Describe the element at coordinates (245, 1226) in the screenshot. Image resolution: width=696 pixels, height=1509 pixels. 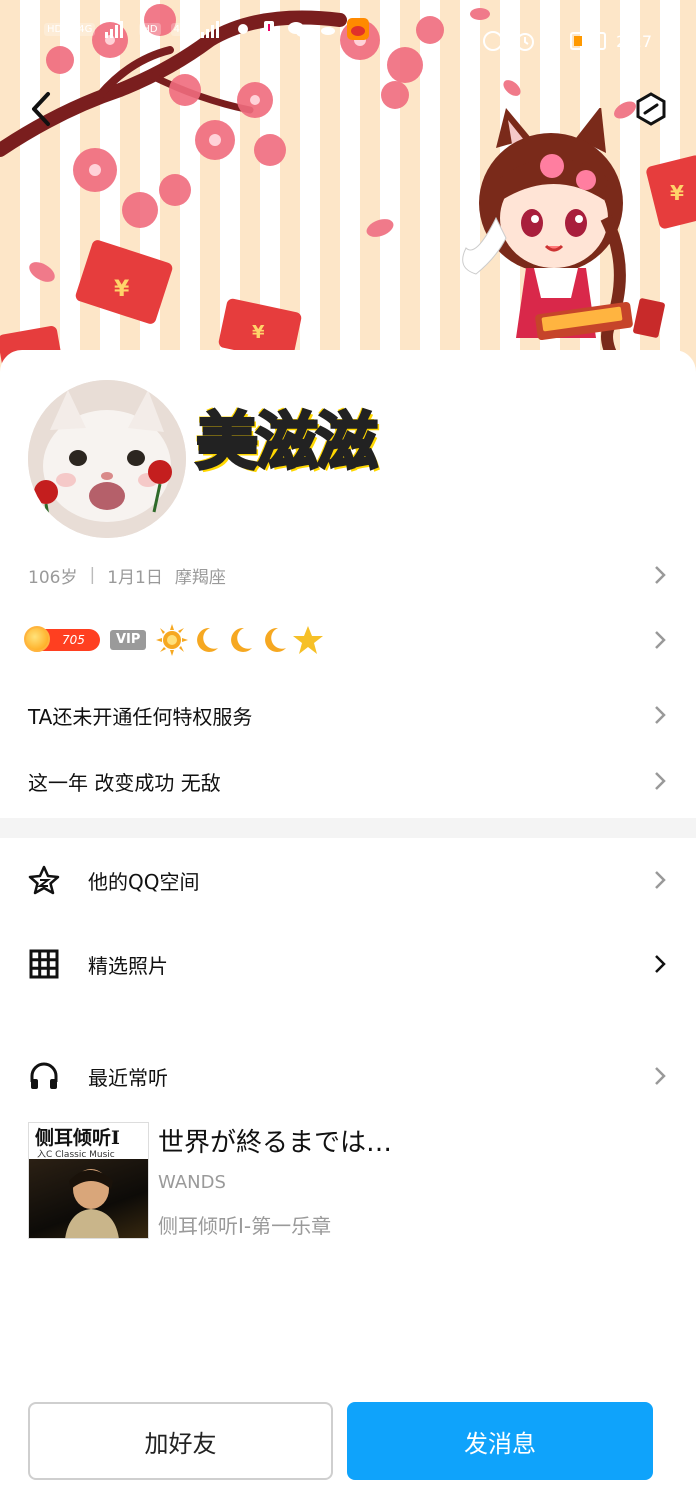
I see `song-album: 侧耳倾听I-第一乐章` at that location.